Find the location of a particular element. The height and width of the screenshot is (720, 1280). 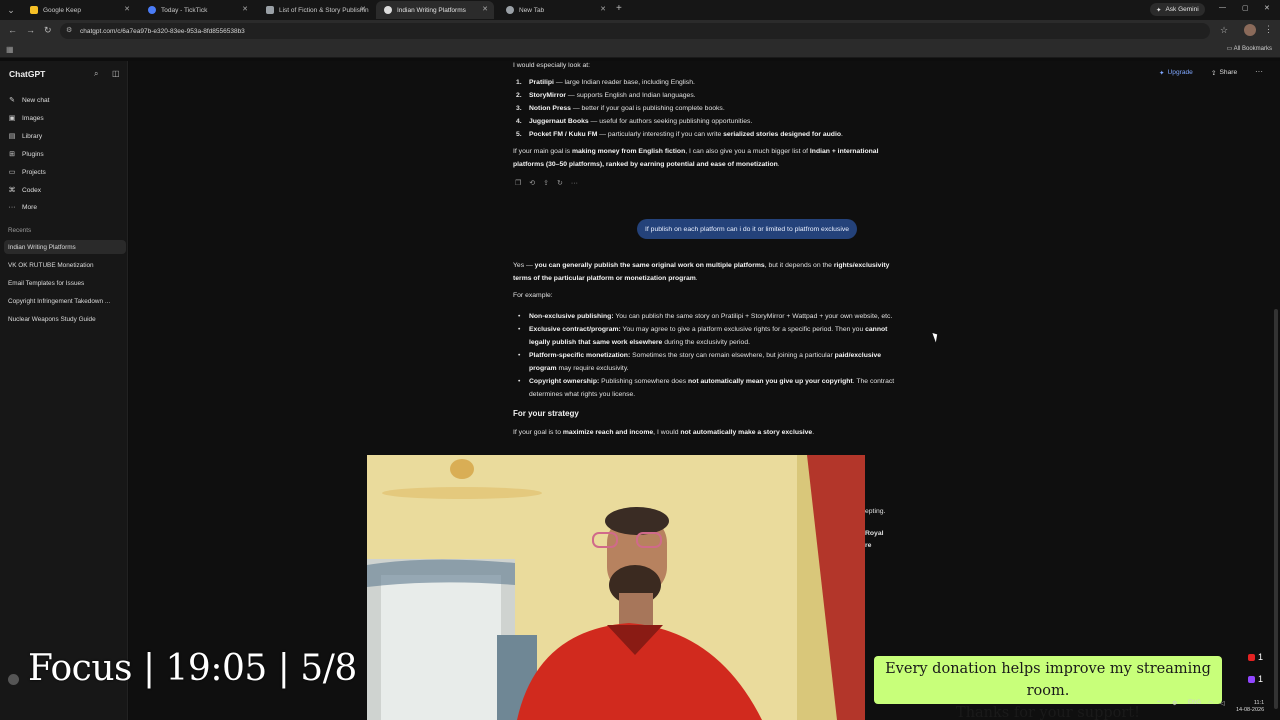

focus-timer-overlay: Focus | 19:05 | 5/8 is located at coordinates (192, 668).